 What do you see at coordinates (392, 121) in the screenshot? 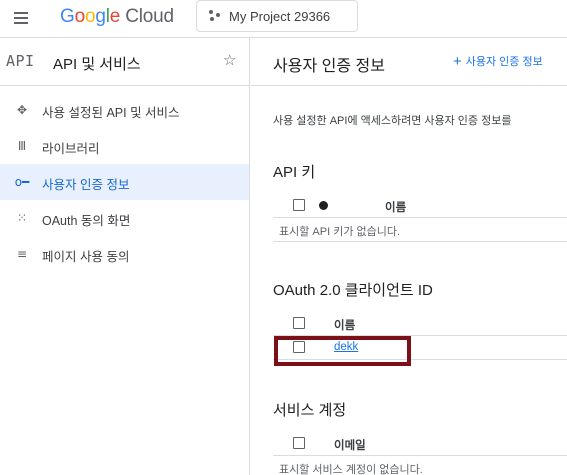
I see `page-description: 사용 설정한 API에 액세스하려면 사용자 인증 정보를` at bounding box center [392, 121].